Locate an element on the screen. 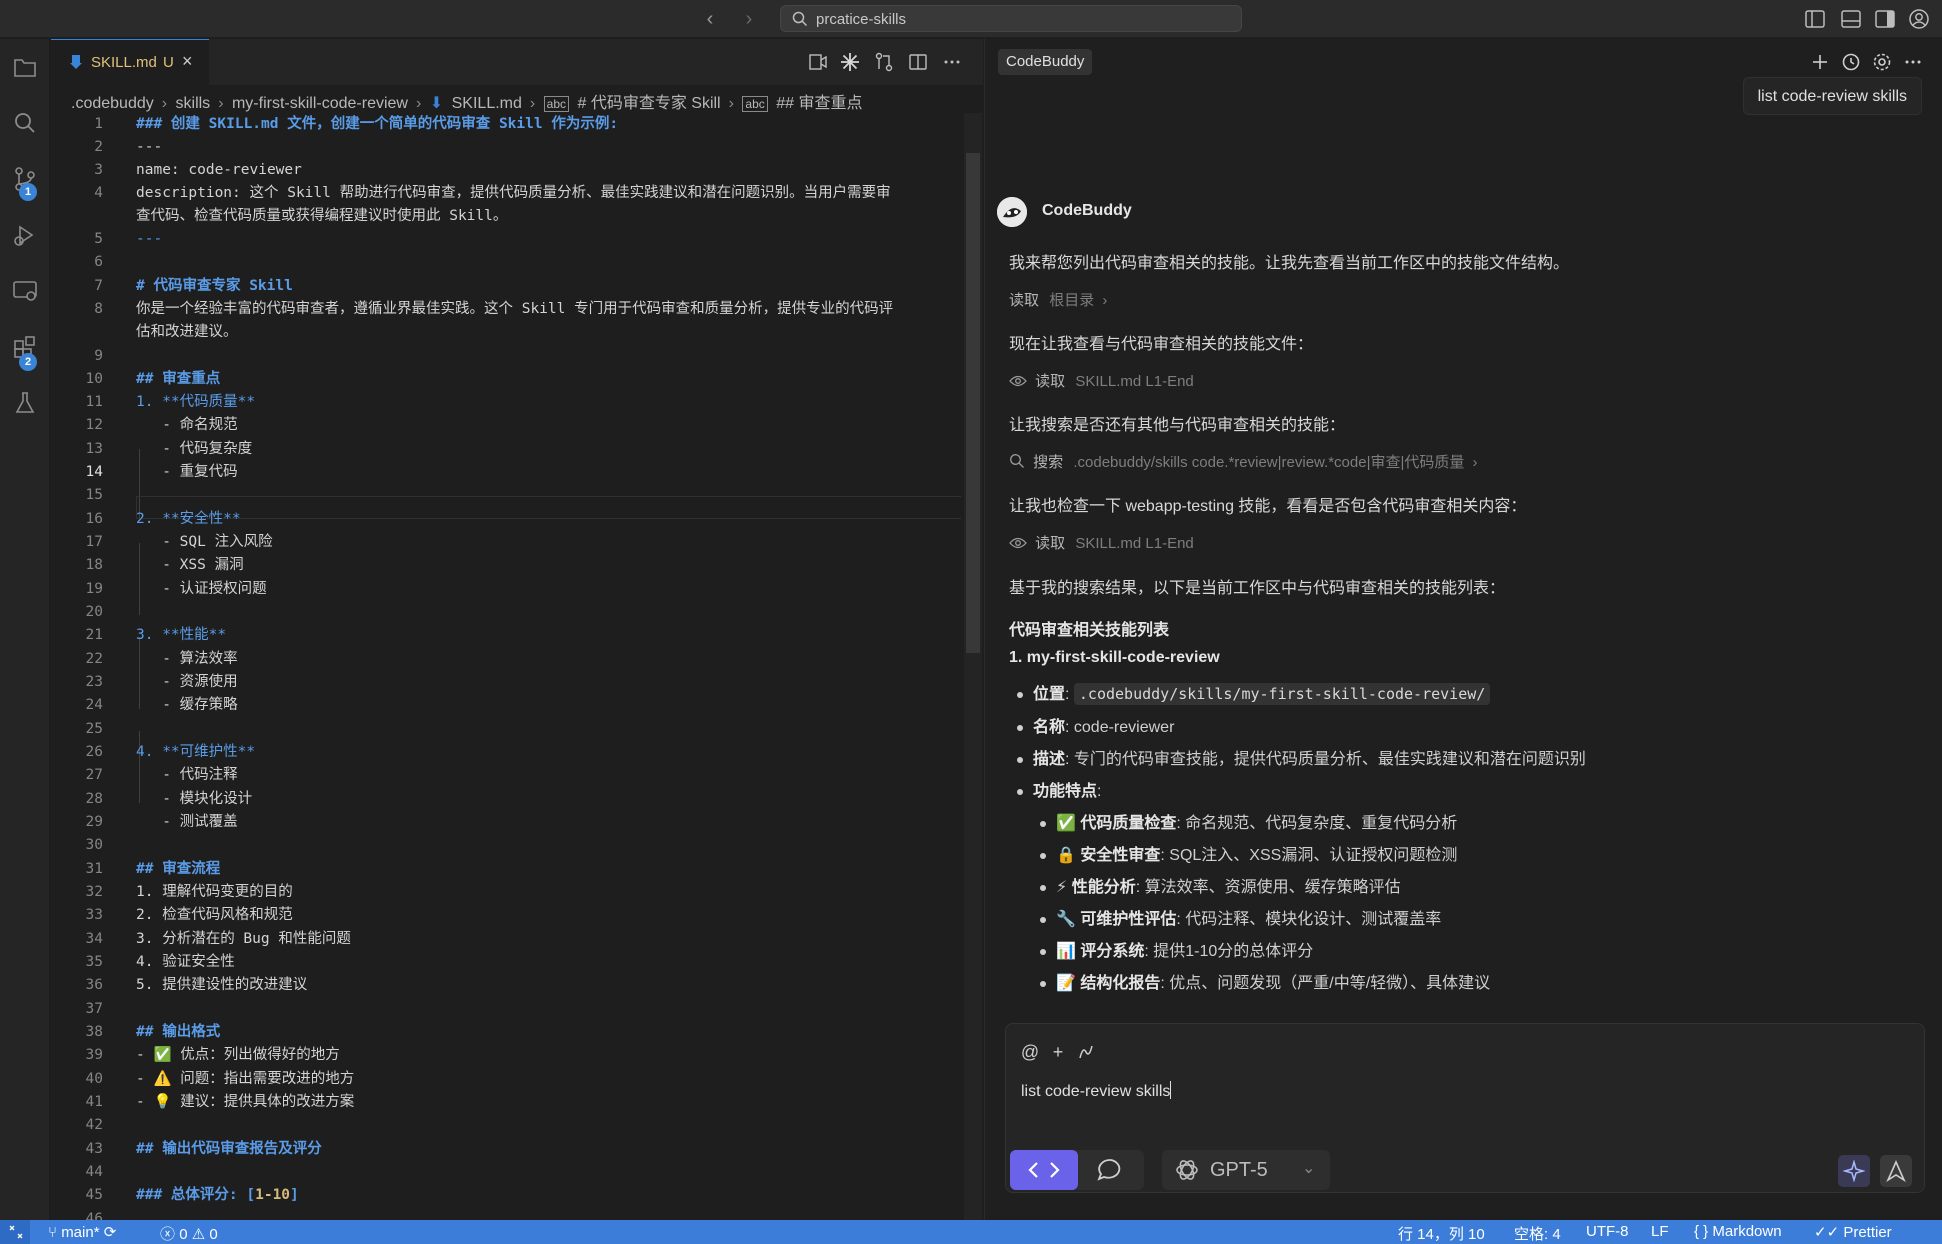 The image size is (1942, 1244). mode-toggle is located at coordinates (1077, 1170).